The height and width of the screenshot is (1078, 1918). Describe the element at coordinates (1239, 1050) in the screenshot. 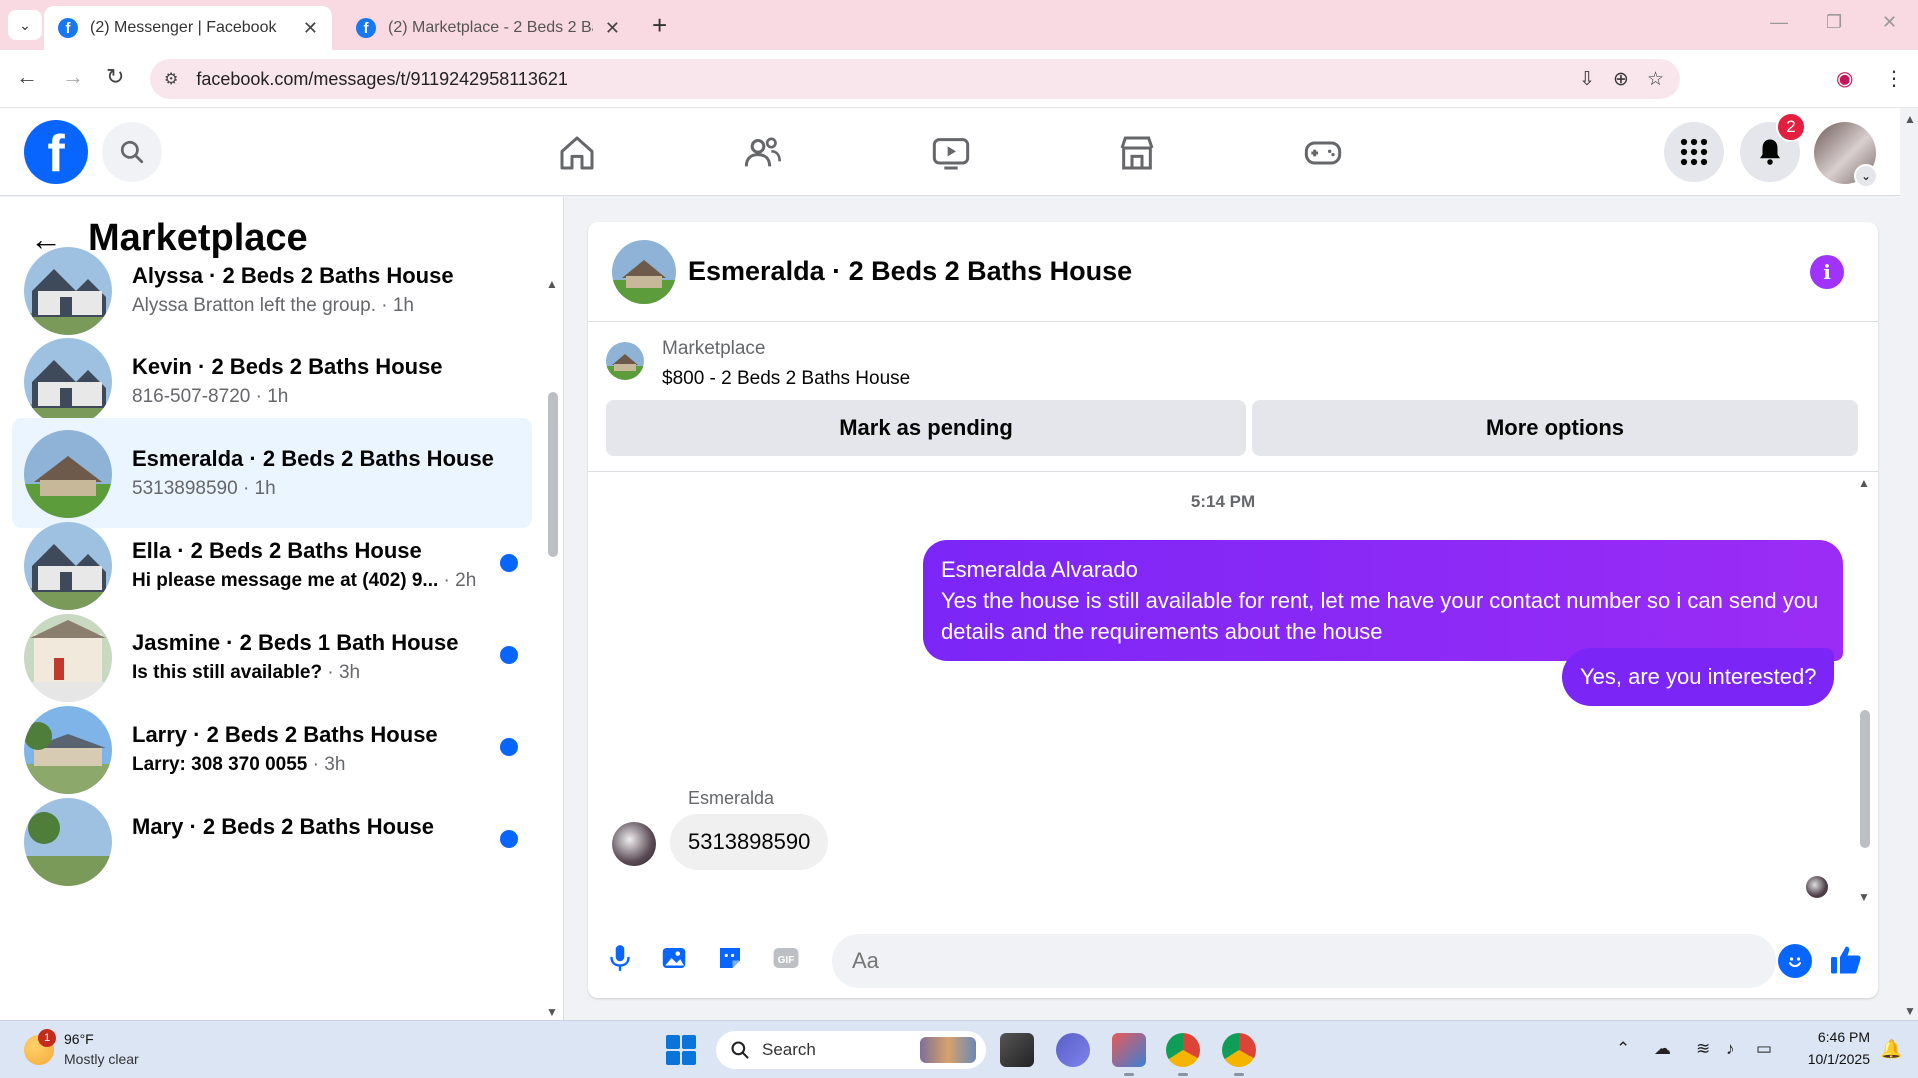

I see `chrome-profile-icon` at that location.